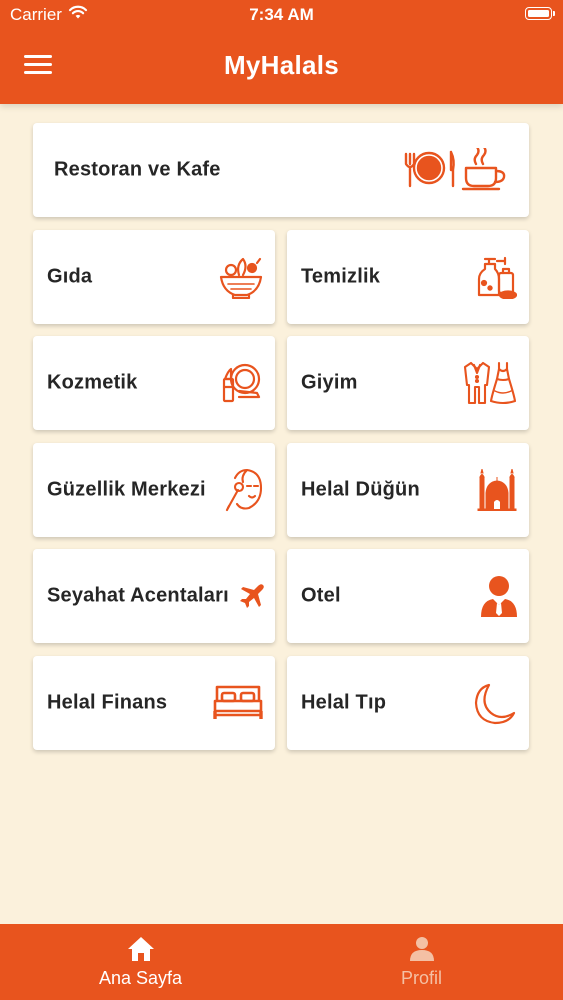  I want to click on category-card-temizlik: Temizlik, so click(408, 277).